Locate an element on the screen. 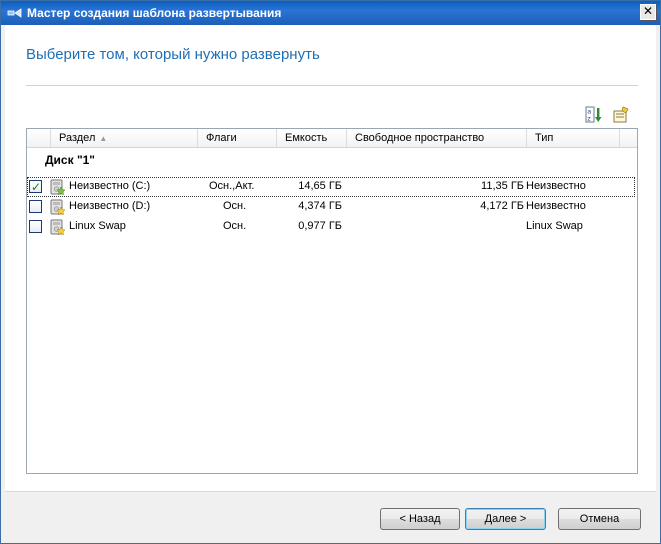 This screenshot has height=544, width=661. partition-type: Linux Swap is located at coordinates (554, 226).